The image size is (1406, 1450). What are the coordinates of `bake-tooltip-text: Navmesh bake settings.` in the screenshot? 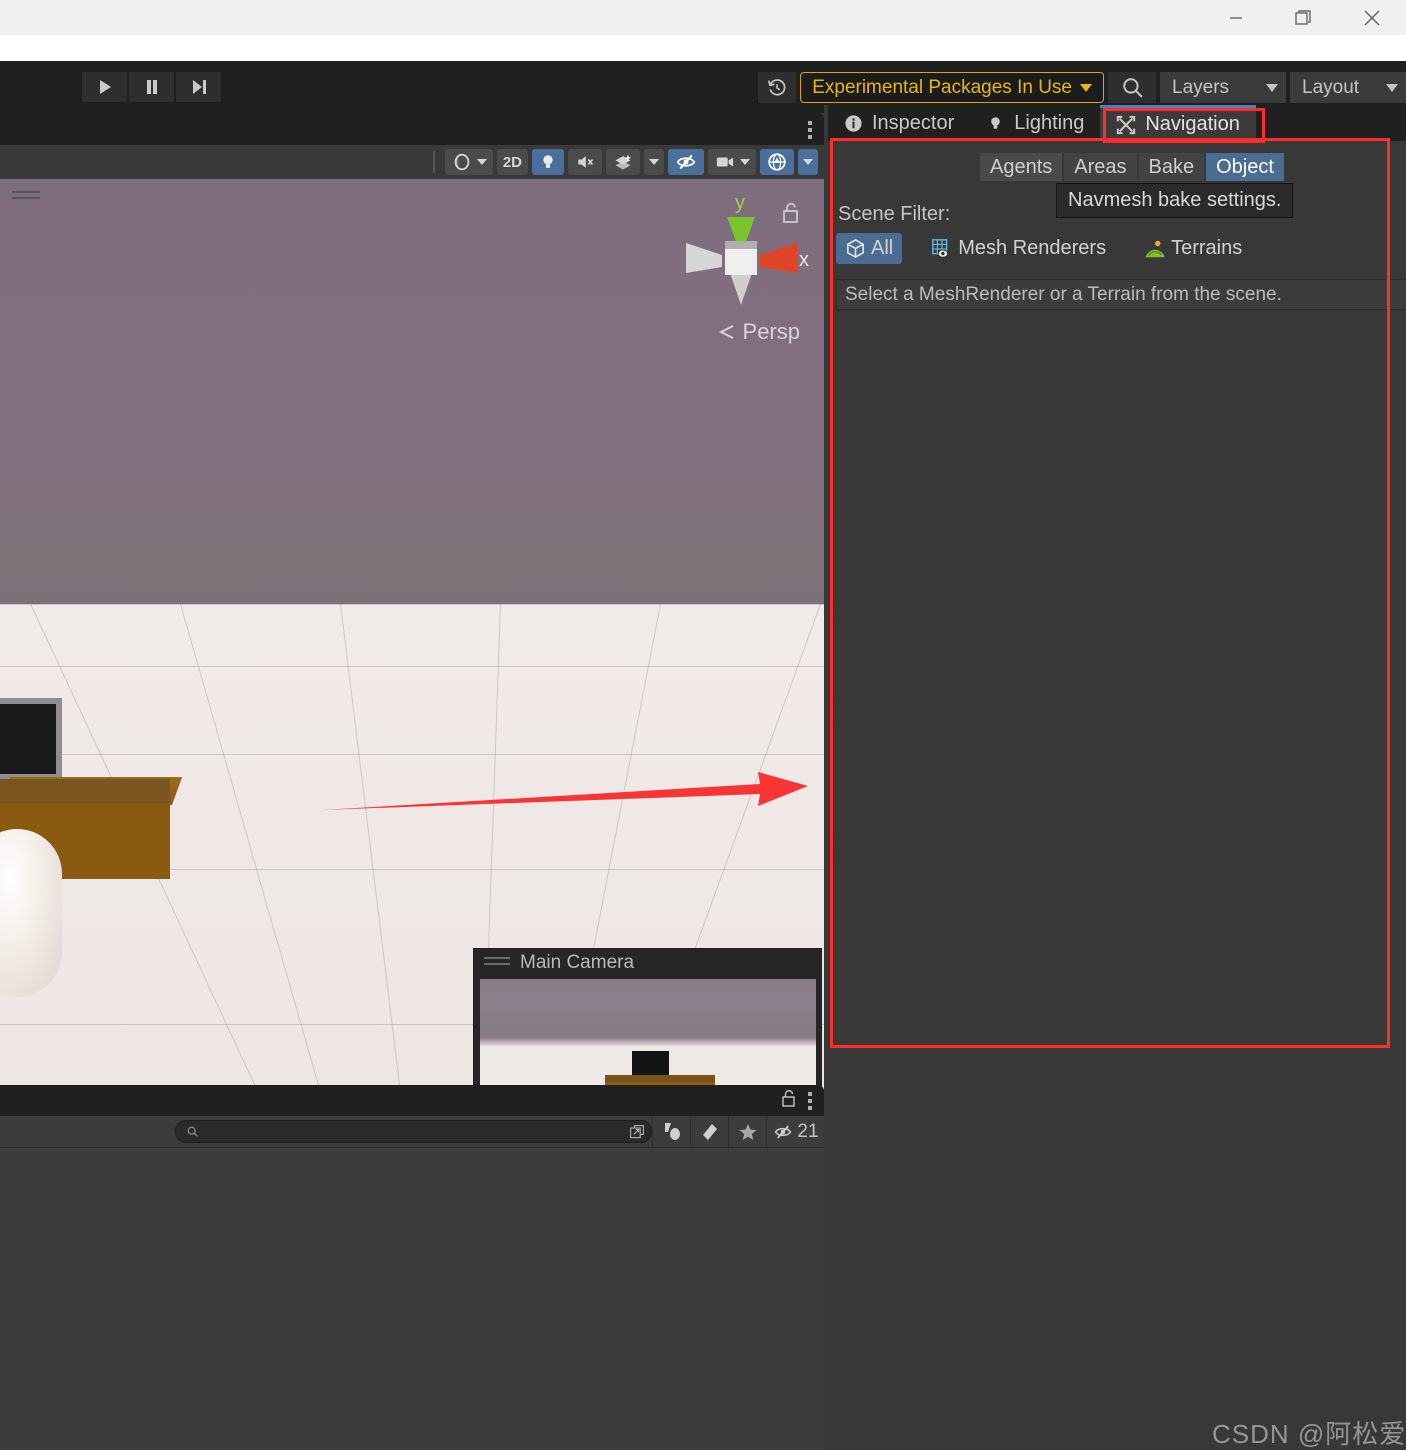 It's located at (1175, 200).